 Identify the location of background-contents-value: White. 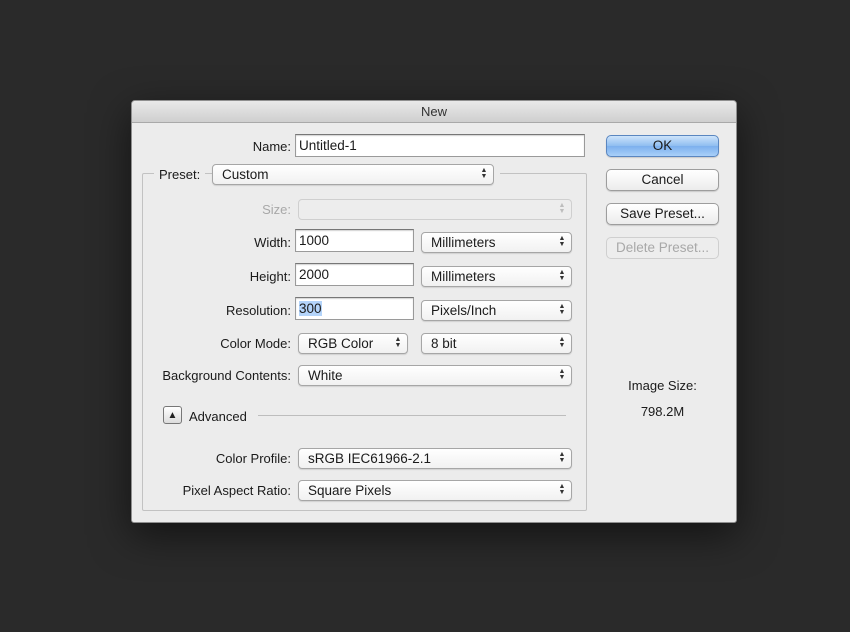
(325, 375).